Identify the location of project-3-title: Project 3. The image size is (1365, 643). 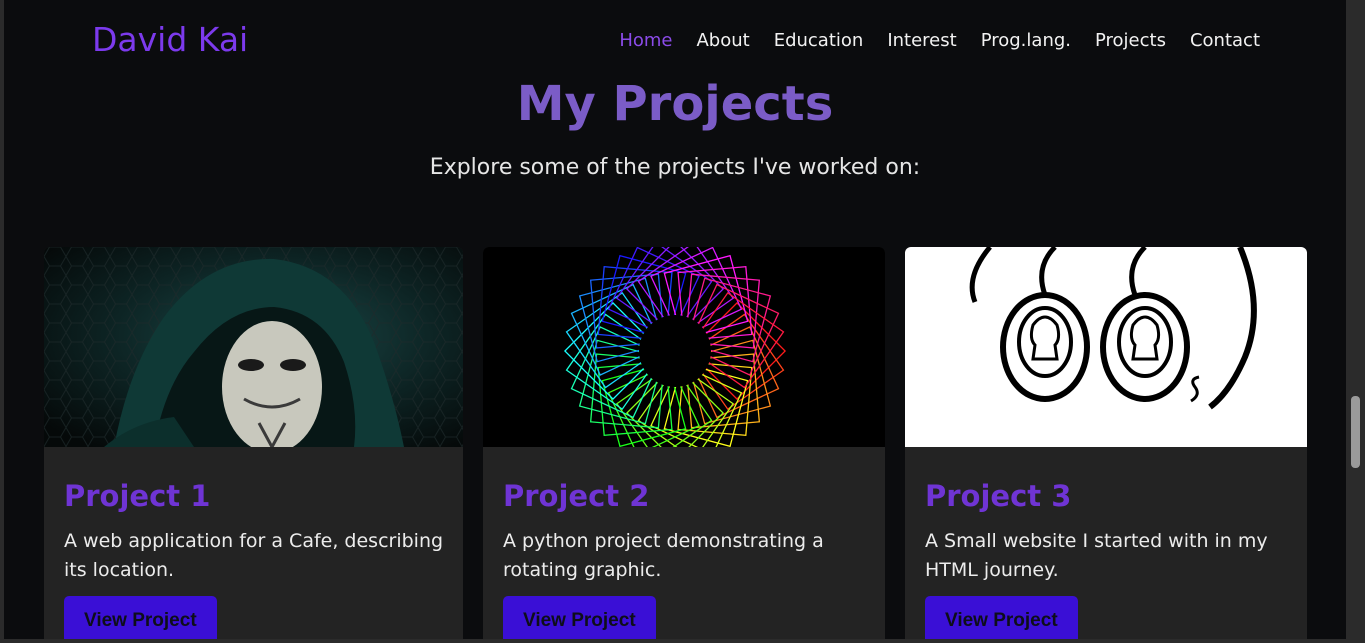
(998, 496).